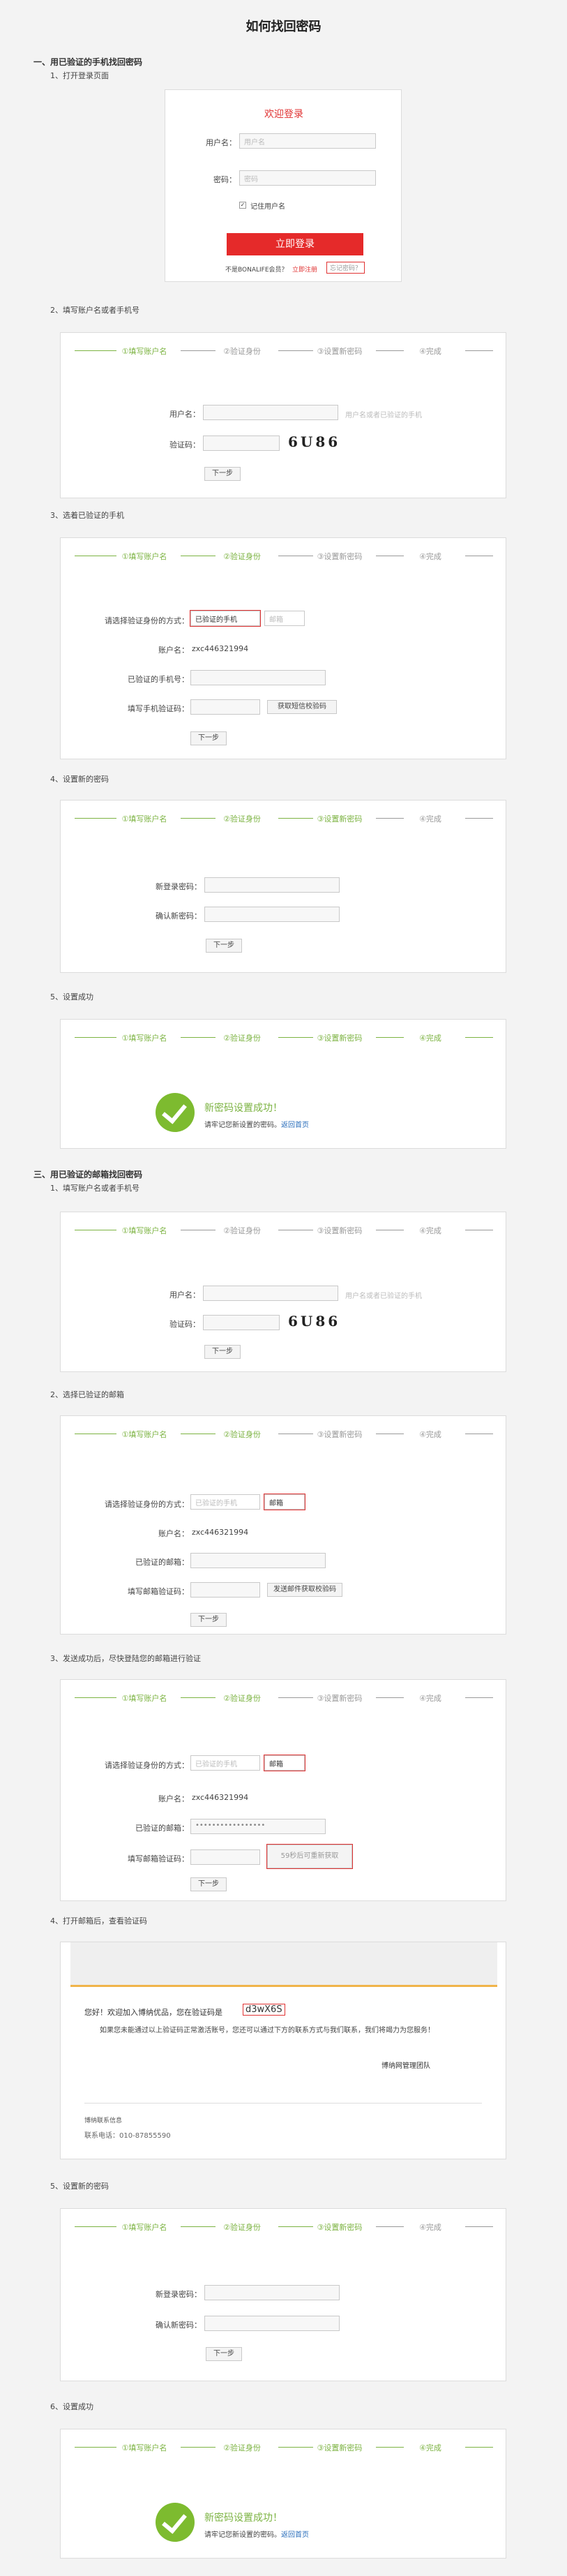 The width and height of the screenshot is (567, 2576). What do you see at coordinates (384, 415) in the screenshot?
I see `username-hint: 用户名或者已验证的手机` at bounding box center [384, 415].